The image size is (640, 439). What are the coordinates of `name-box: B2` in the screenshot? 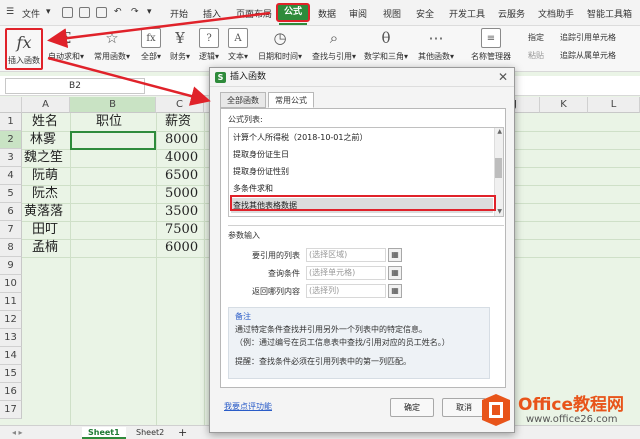 It's located at (75, 86).